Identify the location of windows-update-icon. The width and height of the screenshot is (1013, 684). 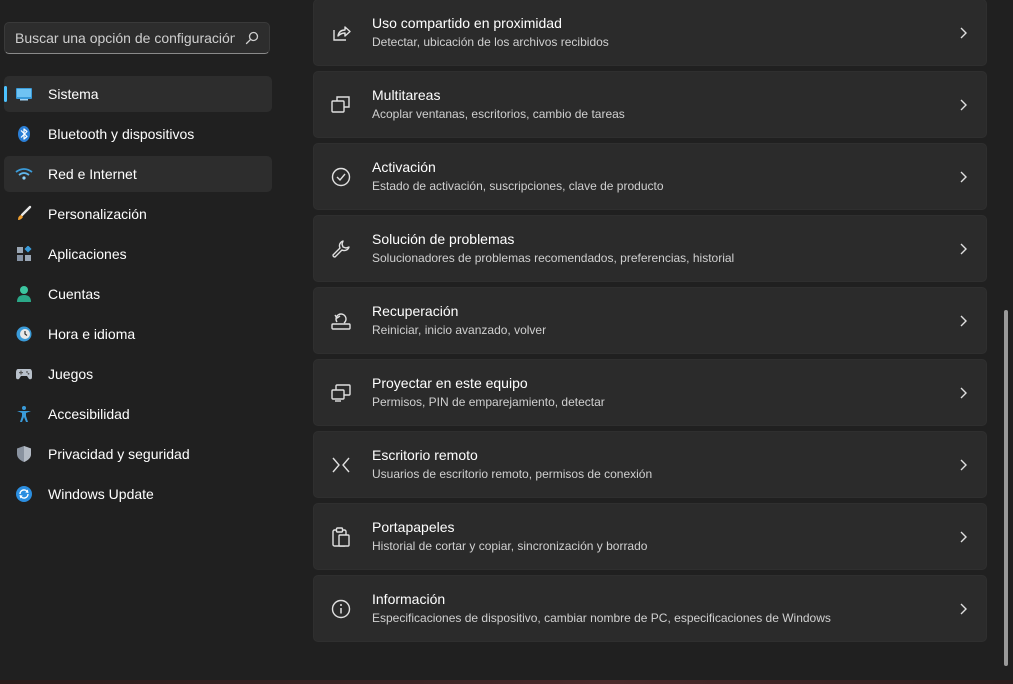
(24, 494).